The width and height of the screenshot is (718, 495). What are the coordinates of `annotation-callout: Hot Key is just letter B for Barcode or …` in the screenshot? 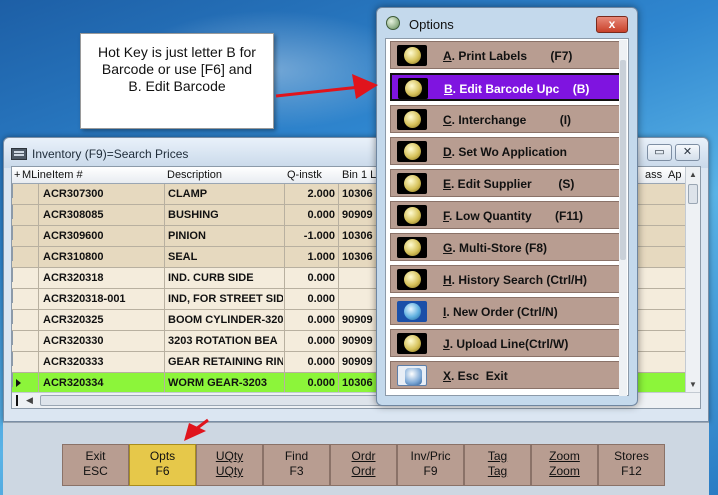 It's located at (177, 81).